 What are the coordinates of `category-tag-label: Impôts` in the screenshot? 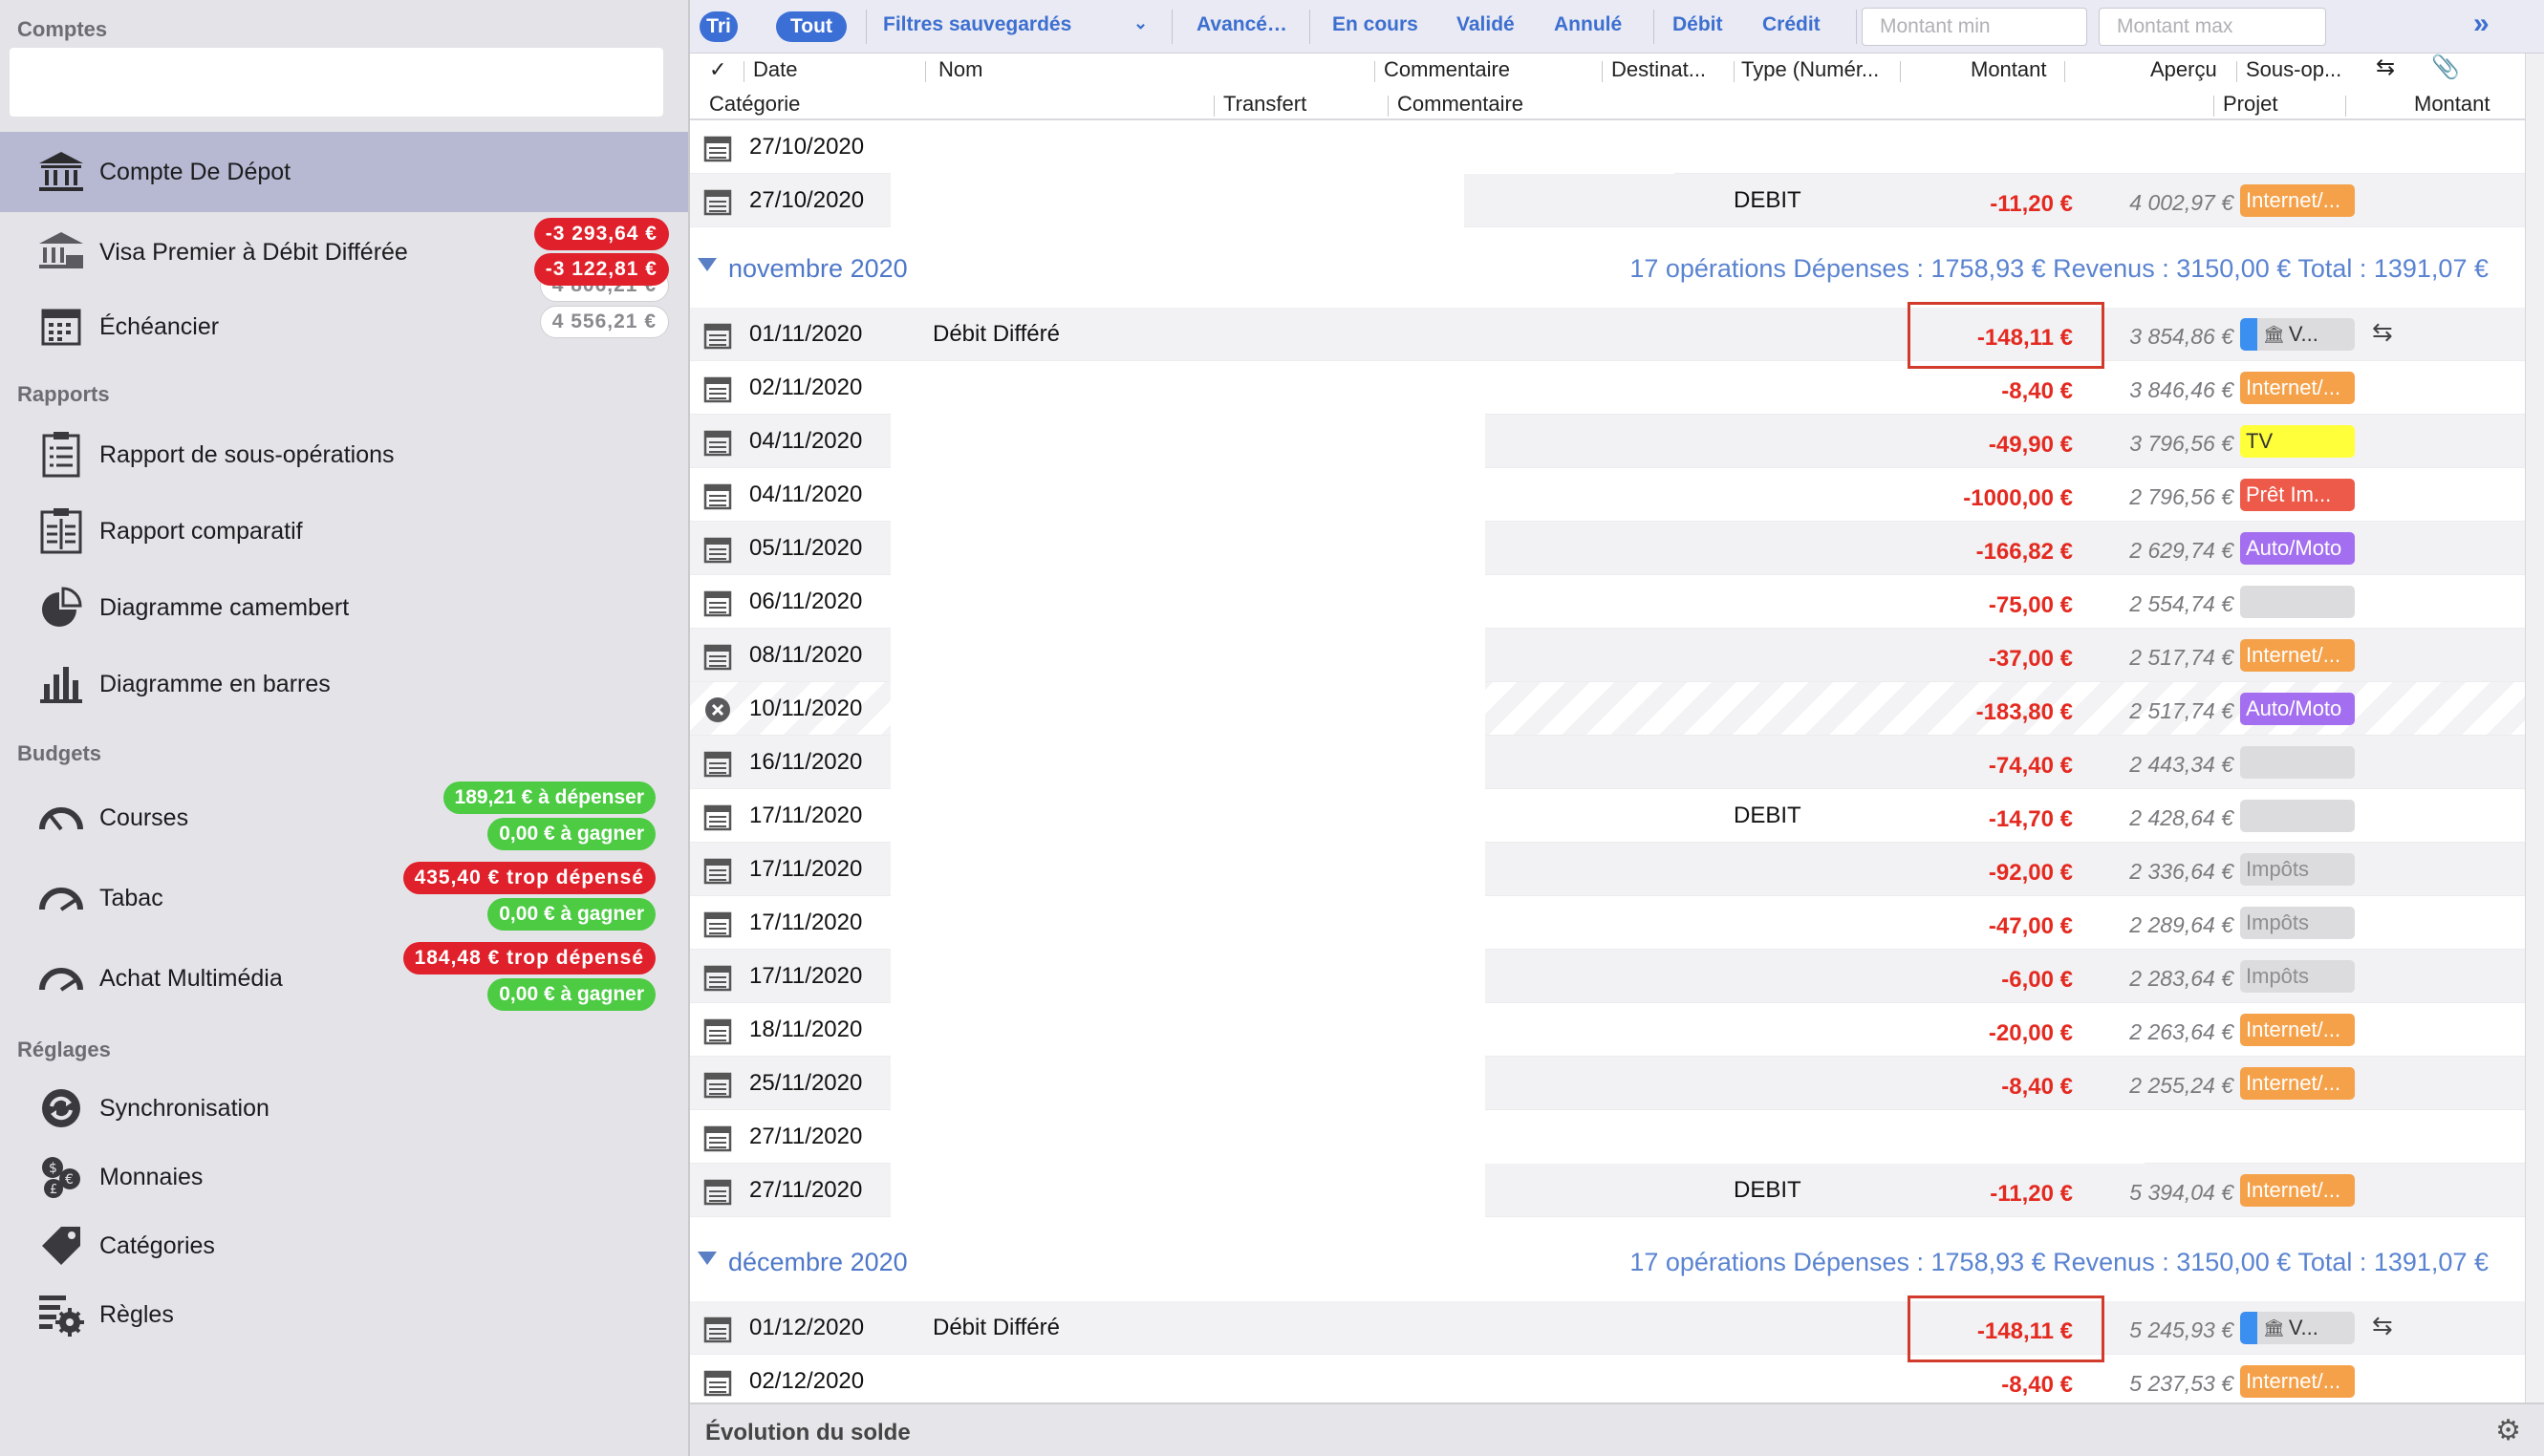 It's located at (2278, 869).